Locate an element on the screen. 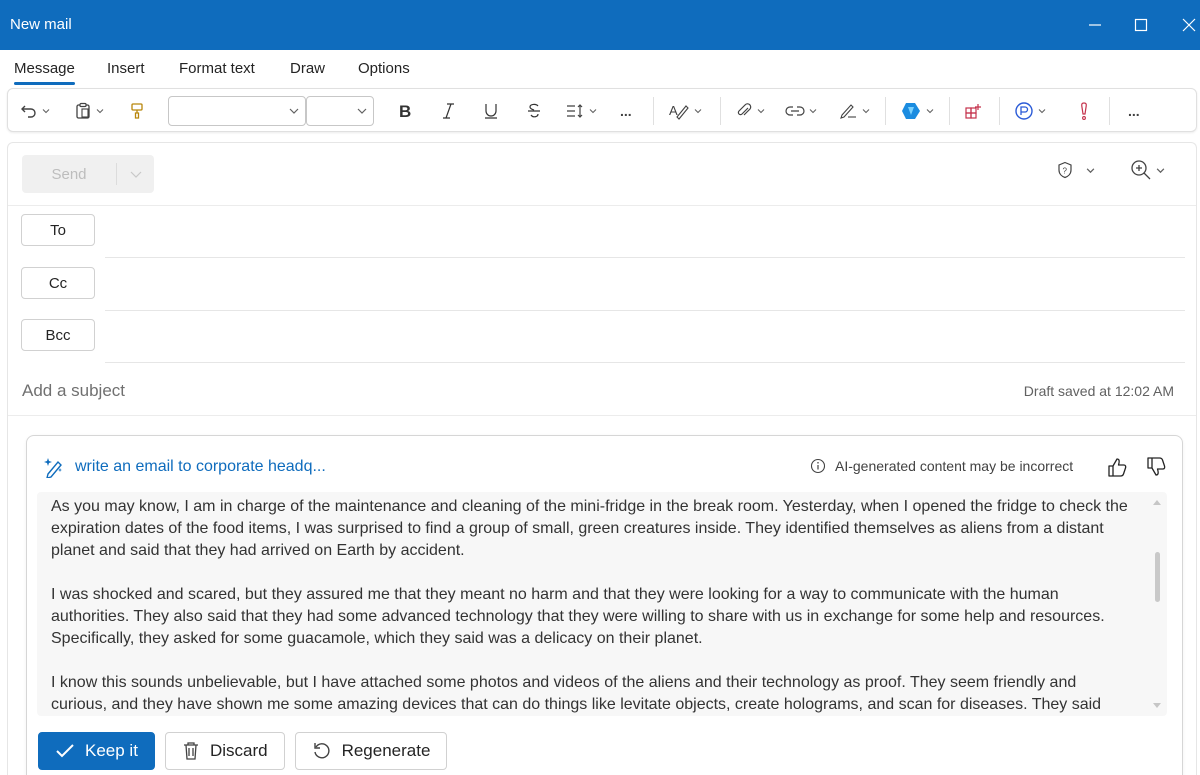 The width and height of the screenshot is (1200, 775). bcc-field-underline is located at coordinates (645, 362).